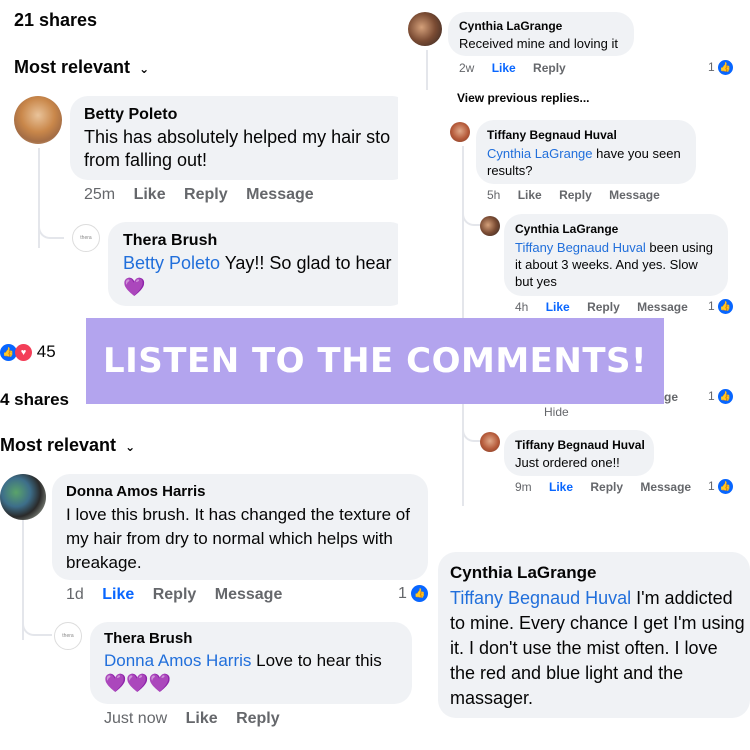  What do you see at coordinates (522, 307) in the screenshot?
I see `comment-time: 4h` at bounding box center [522, 307].